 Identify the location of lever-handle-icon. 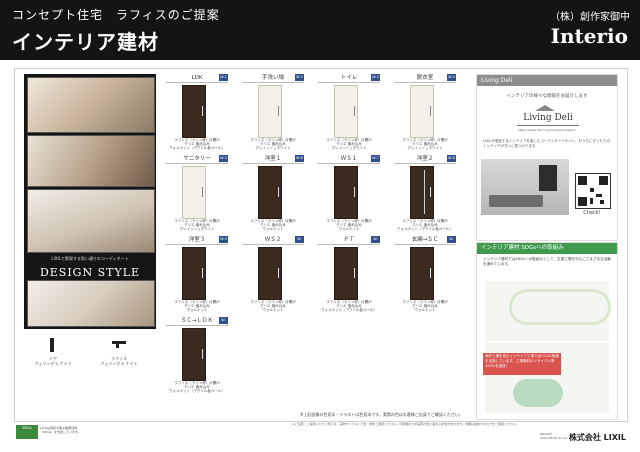
(119, 342).